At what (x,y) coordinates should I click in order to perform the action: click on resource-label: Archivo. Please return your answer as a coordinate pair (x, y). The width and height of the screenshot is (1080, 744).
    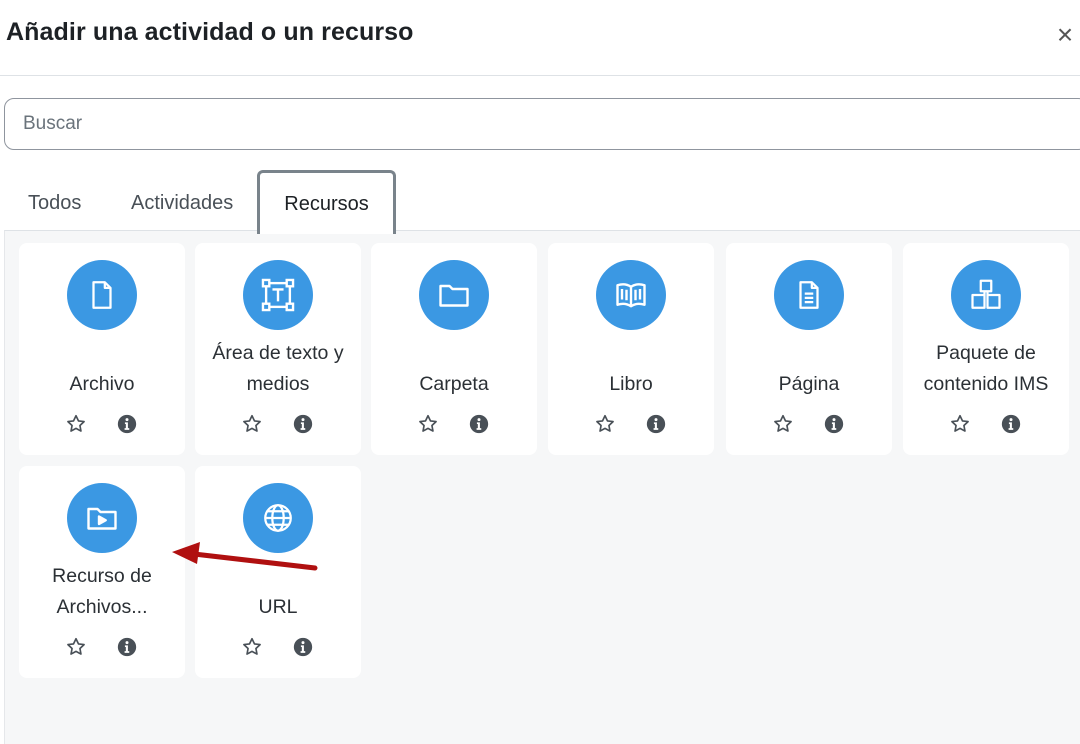
    Looking at the image, I should click on (102, 384).